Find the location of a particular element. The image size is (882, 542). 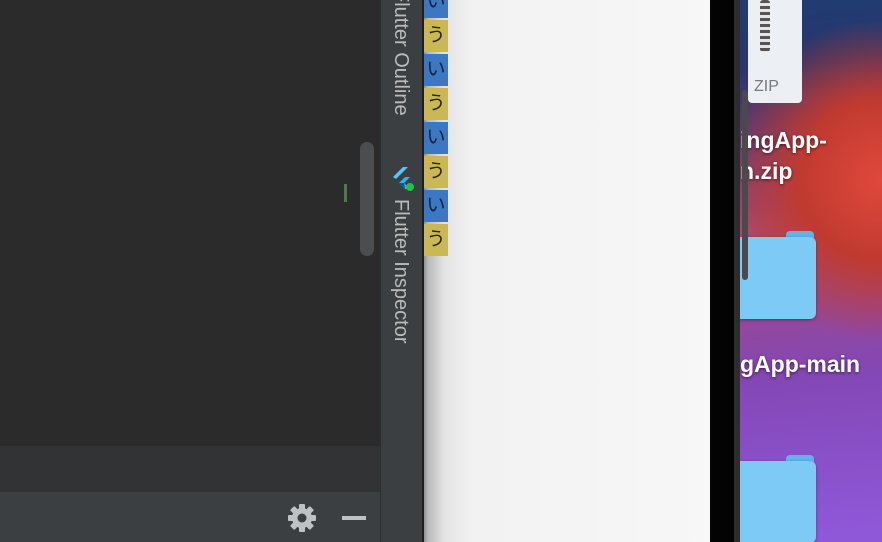

folder-name: gApp-main is located at coordinates (800, 364).